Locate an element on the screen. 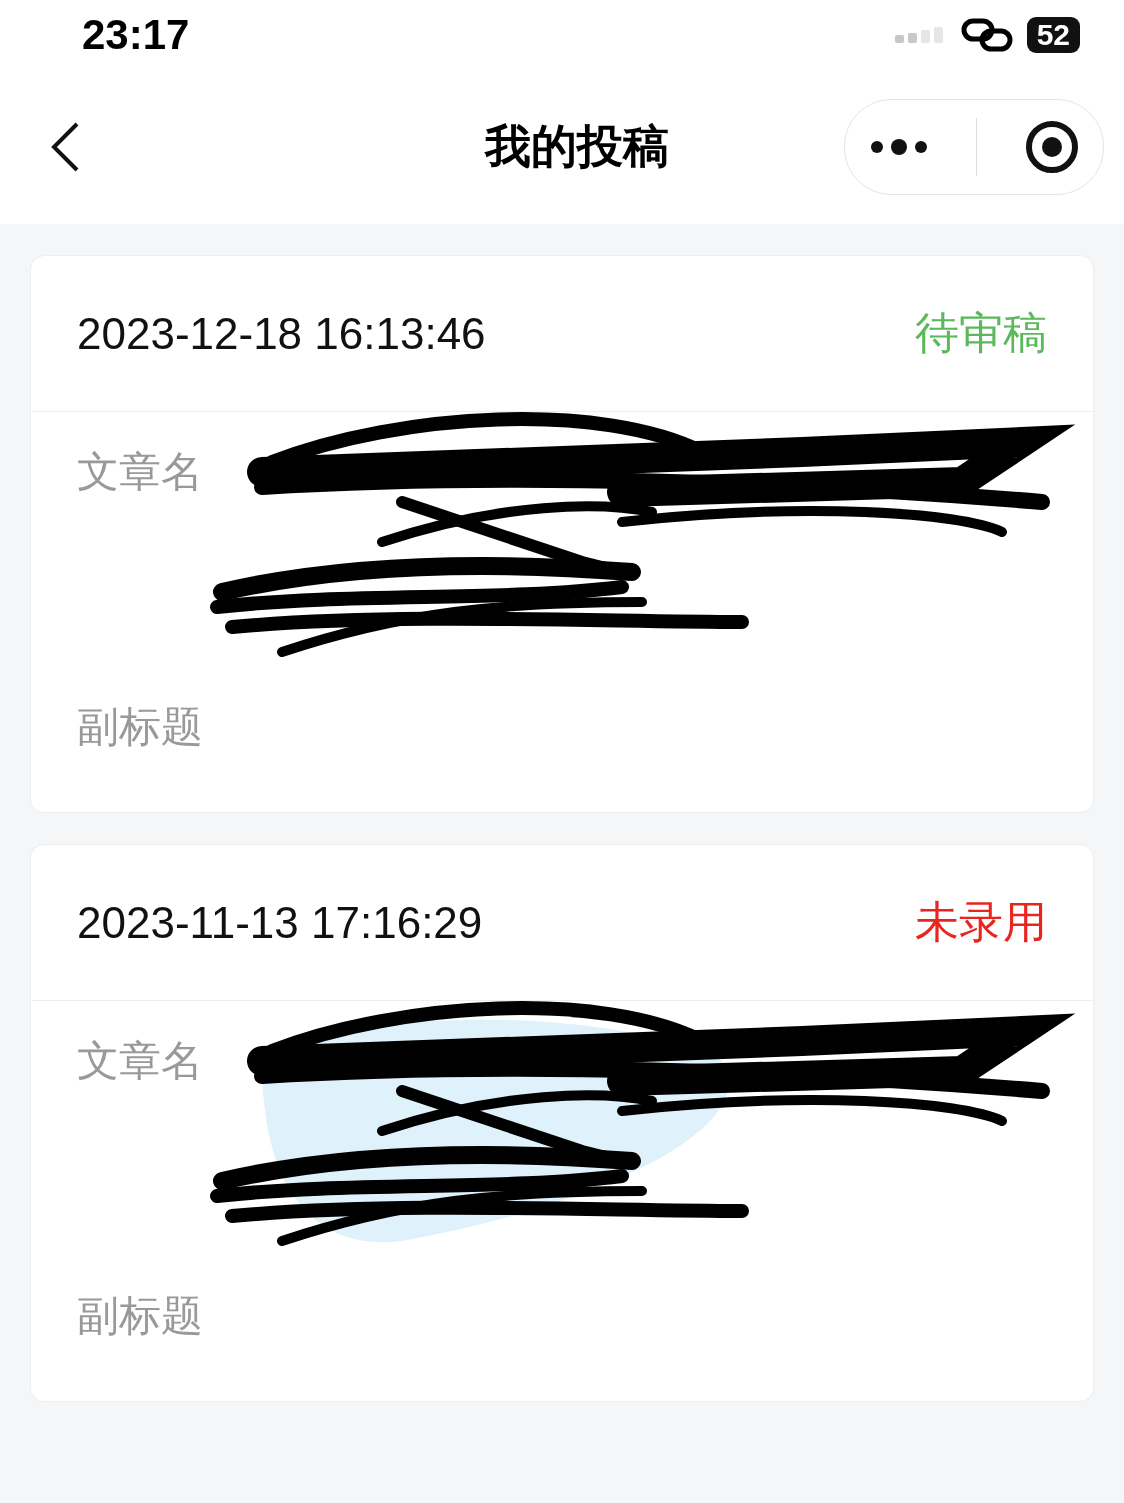 The width and height of the screenshot is (1124, 1503). status-label: 待审稿 is located at coordinates (981, 333).